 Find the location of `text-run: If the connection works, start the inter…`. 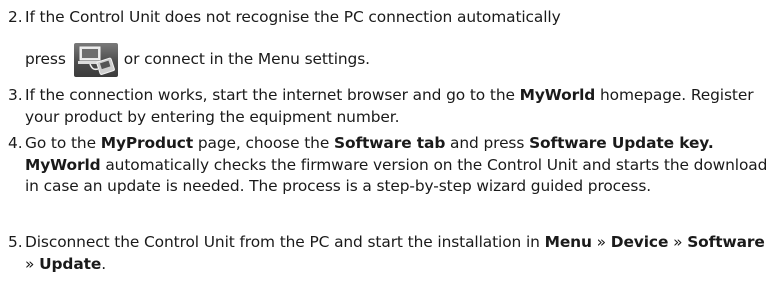

text-run: If the connection works, start the inter… is located at coordinates (272, 95).